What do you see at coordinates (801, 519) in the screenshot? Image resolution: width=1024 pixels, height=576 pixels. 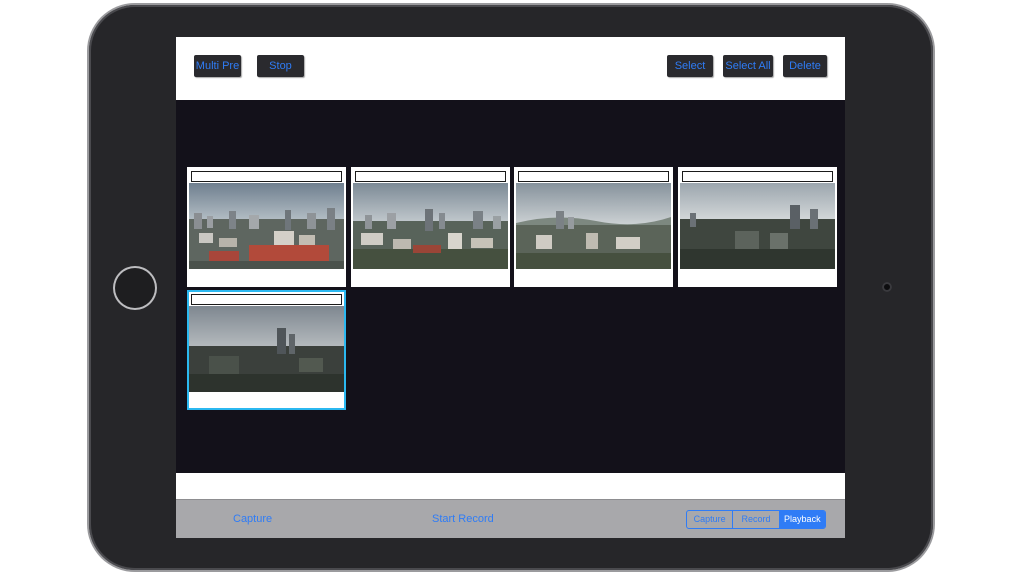 I see `segment-playback: Playback` at bounding box center [801, 519].